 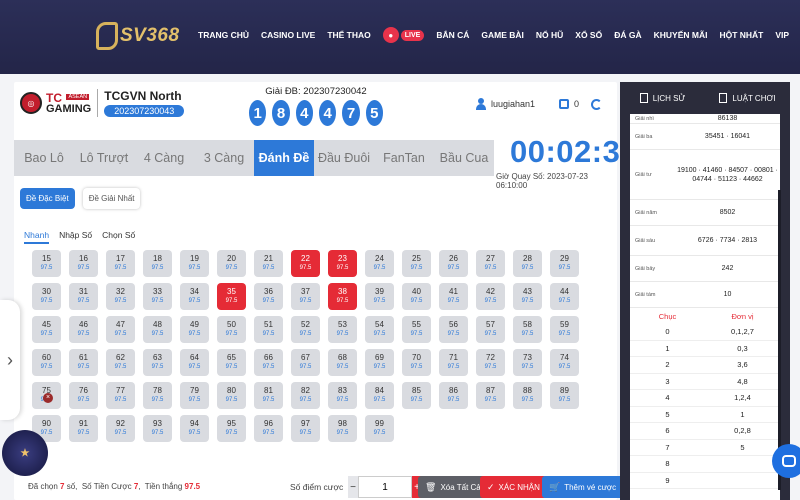 I want to click on number-cell: 35 97.5, so click(x=231, y=296).